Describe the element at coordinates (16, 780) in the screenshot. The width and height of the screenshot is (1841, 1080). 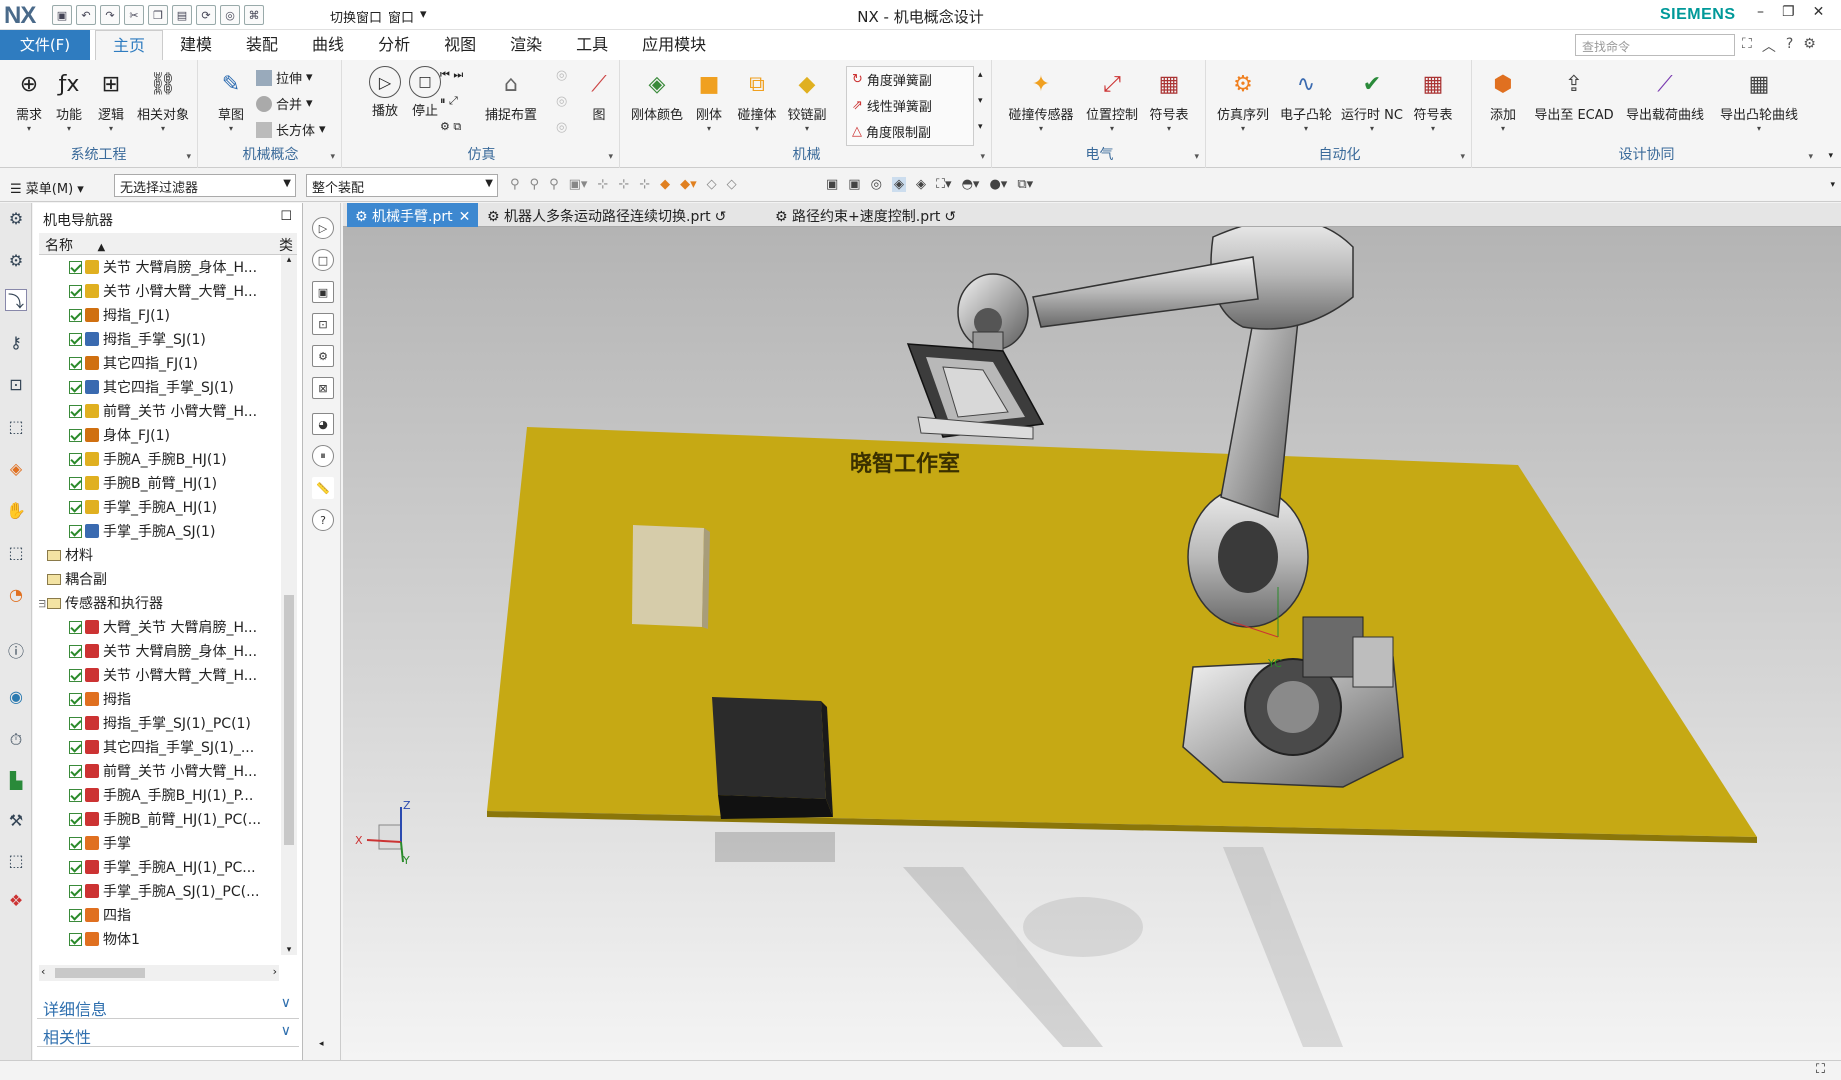
I see `palette-icon: ▙` at that location.